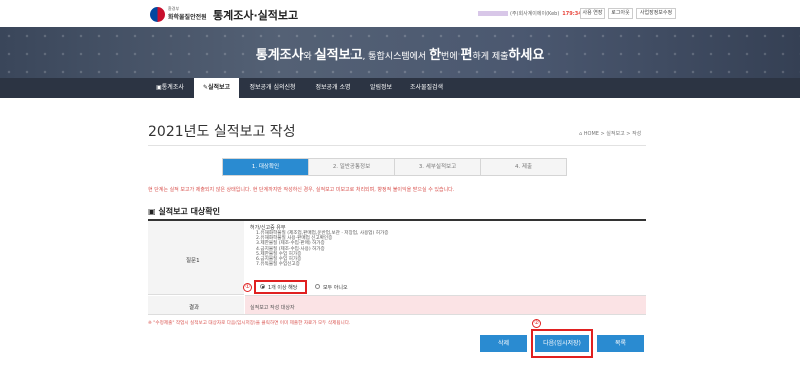 The image size is (800, 391). What do you see at coordinates (255, 15) in the screenshot?
I see `site-title: 통계조사·실적보고` at bounding box center [255, 15].